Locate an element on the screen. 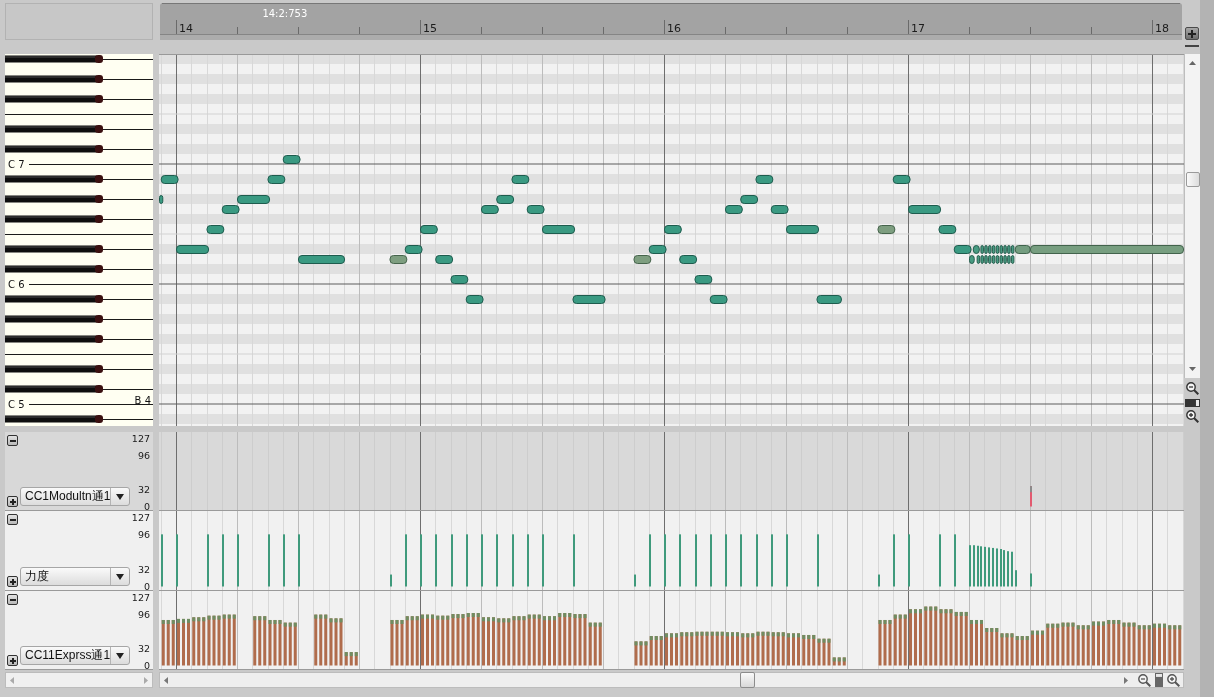  add-button is located at coordinates (1192, 33).